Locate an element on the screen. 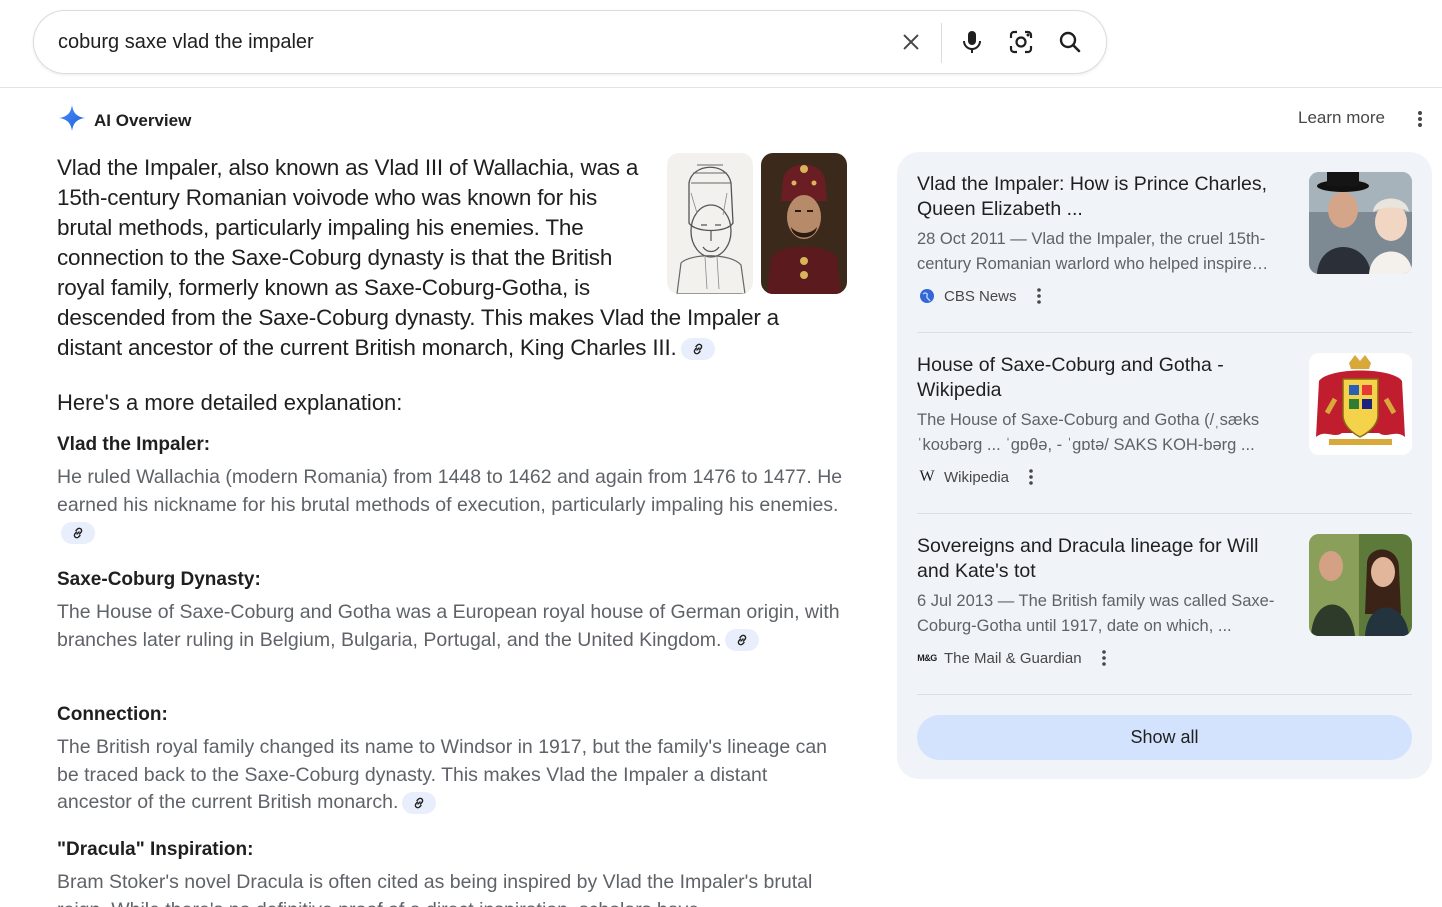 This screenshot has height=907, width=1442. close-icon is located at coordinates (911, 42).